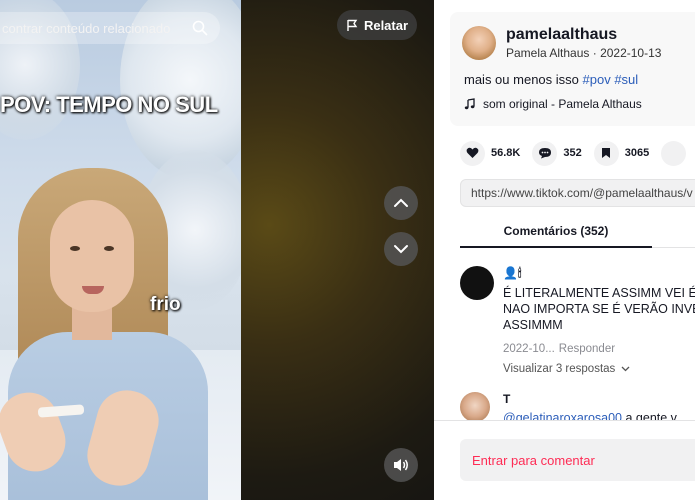 Image resolution: width=695 pixels, height=500 pixels. I want to click on music-link: som original - Pamela Althaus, so click(553, 104).